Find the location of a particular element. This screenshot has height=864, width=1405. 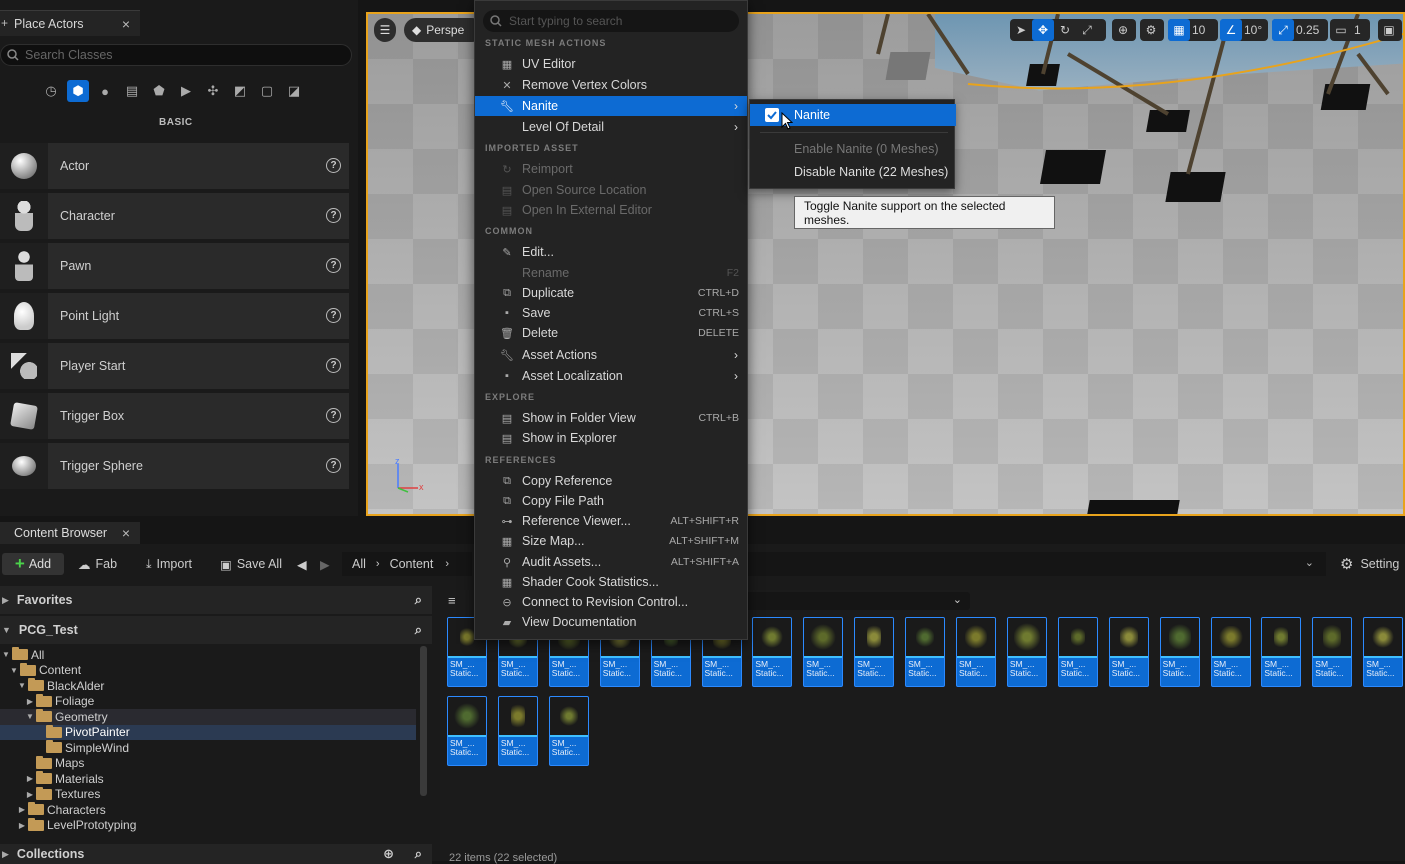

menu-item-reimport: ↻ Reimport is located at coordinates (611, 169).